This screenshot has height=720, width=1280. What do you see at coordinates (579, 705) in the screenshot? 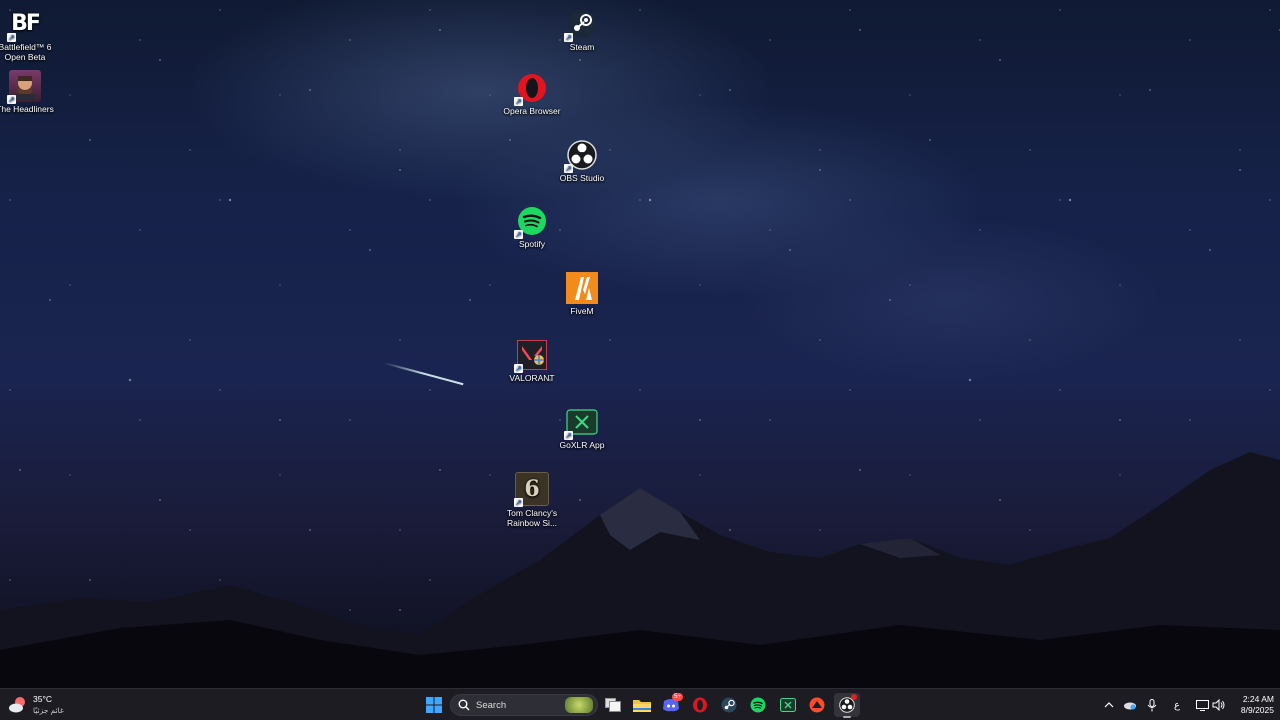
I see `search-highlight-icon` at bounding box center [579, 705].